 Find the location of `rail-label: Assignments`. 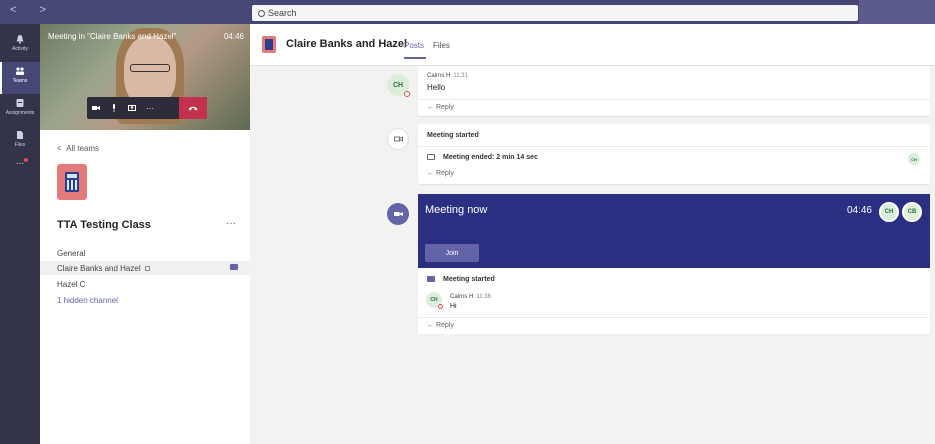

rail-label: Assignments is located at coordinates (20, 113).